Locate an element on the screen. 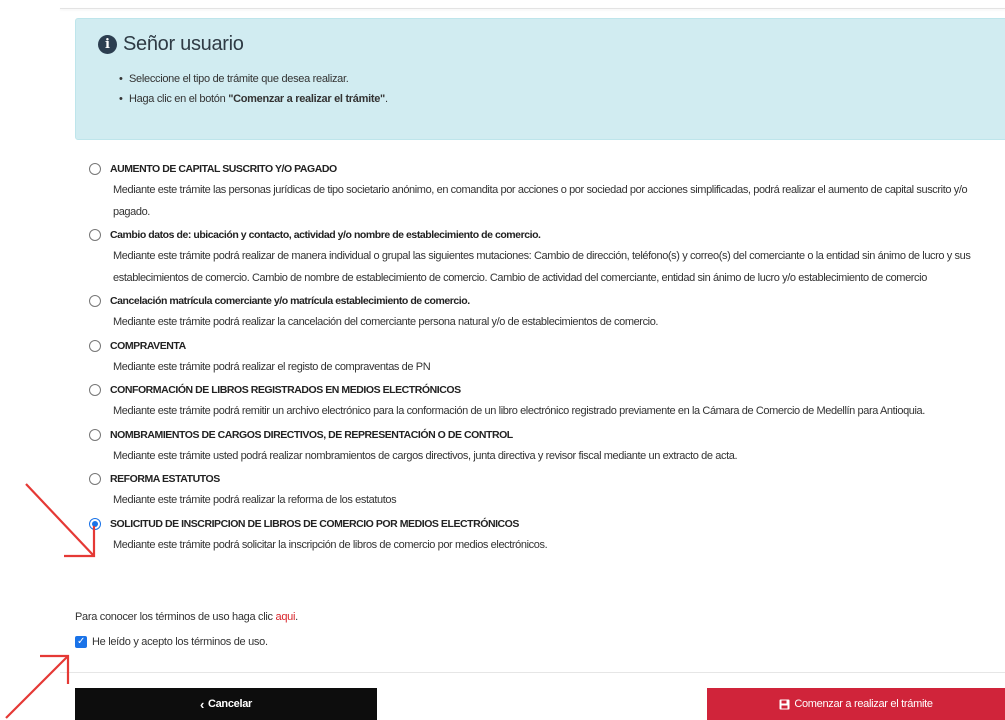 The width and height of the screenshot is (1005, 720). terms-link: aqui is located at coordinates (286, 617).